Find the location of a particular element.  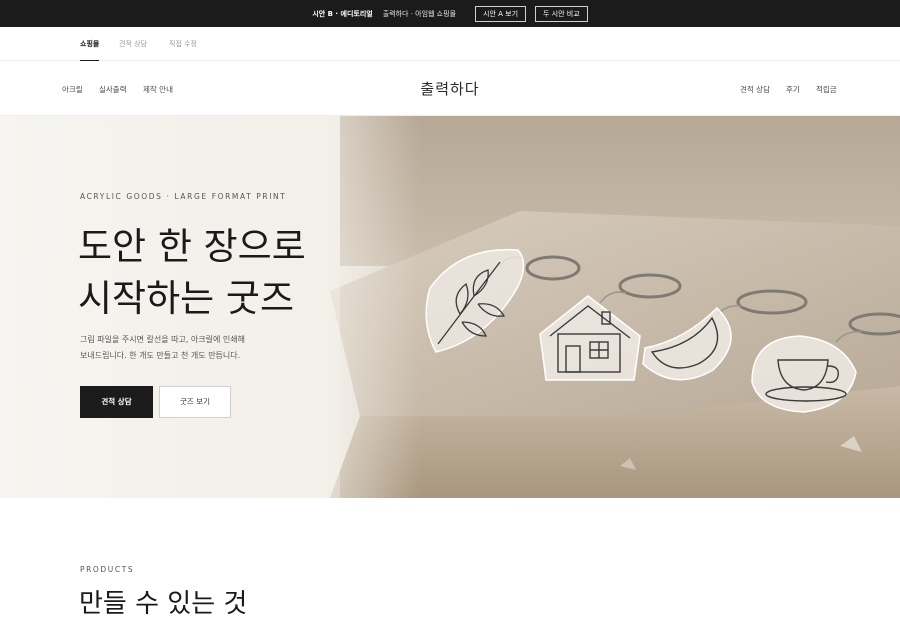

nav-item-quote: 견적 상담 is located at coordinates (755, 89).